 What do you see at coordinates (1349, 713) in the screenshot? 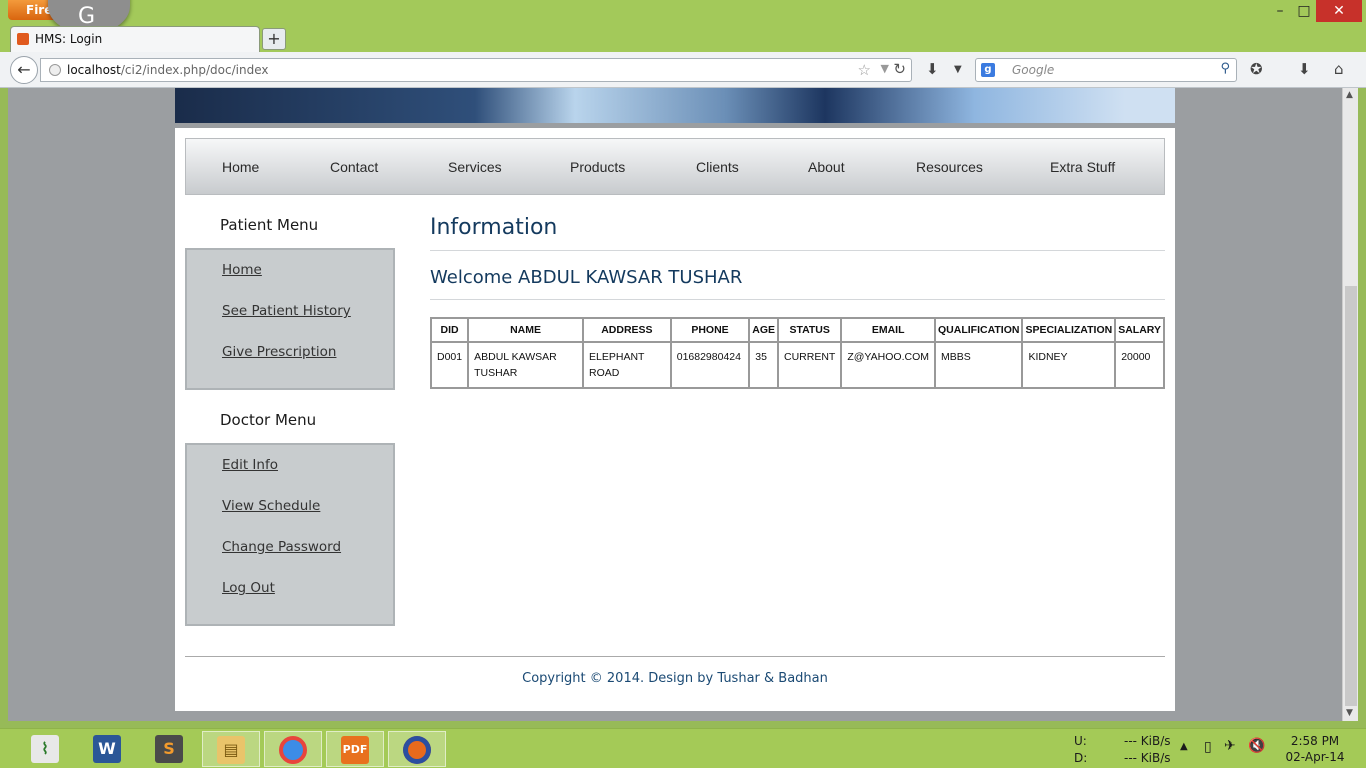
I see `scroll-down-icon: ▼` at bounding box center [1349, 713].